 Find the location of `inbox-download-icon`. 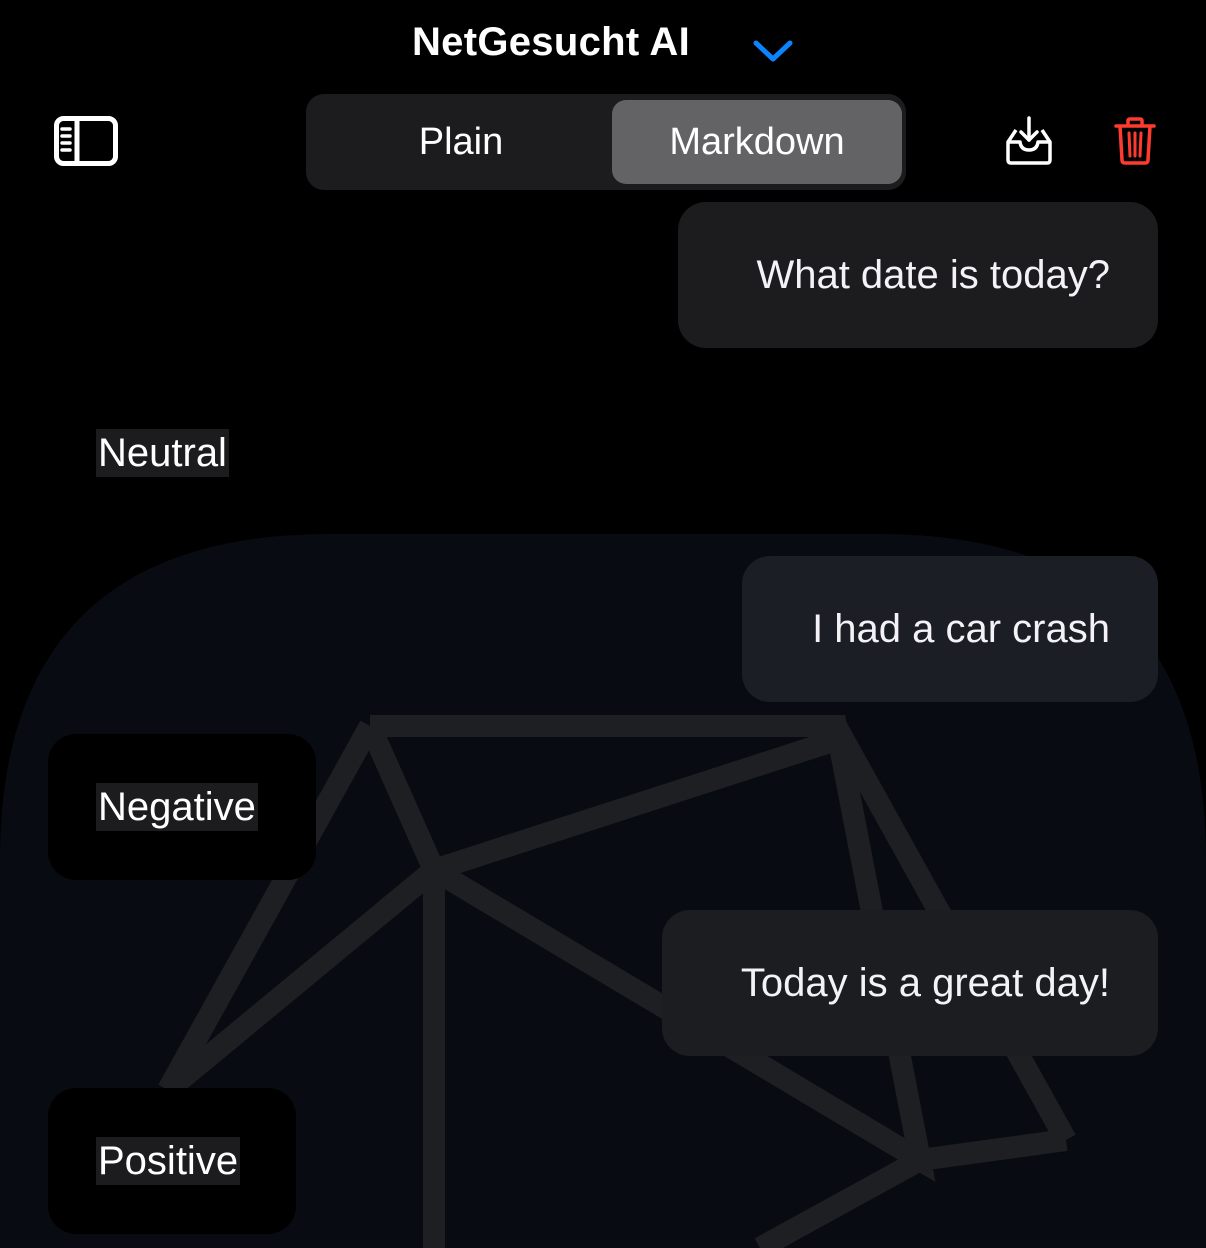

inbox-download-icon is located at coordinates (1029, 141).